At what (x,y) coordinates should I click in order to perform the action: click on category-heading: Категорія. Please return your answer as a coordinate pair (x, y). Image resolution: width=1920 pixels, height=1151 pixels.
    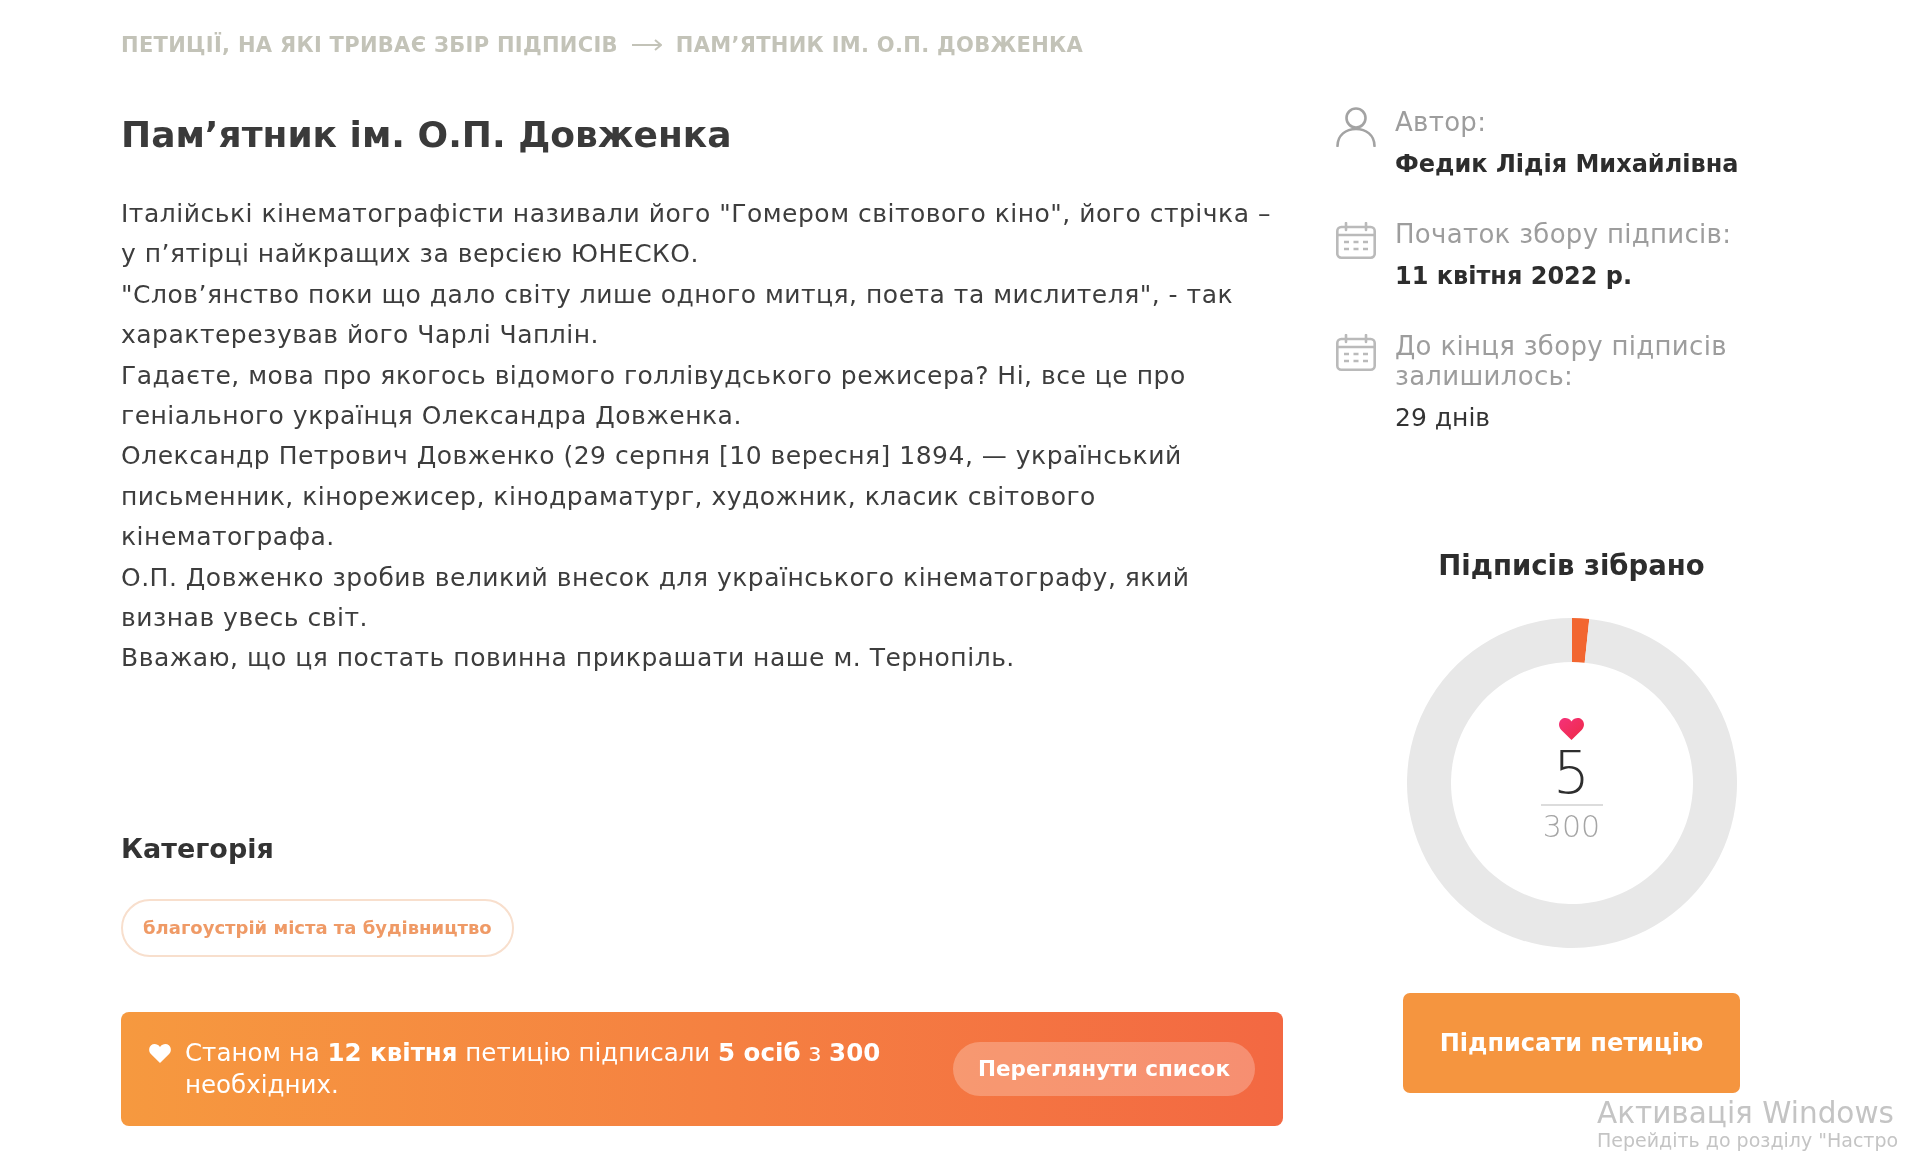
    Looking at the image, I should click on (198, 848).